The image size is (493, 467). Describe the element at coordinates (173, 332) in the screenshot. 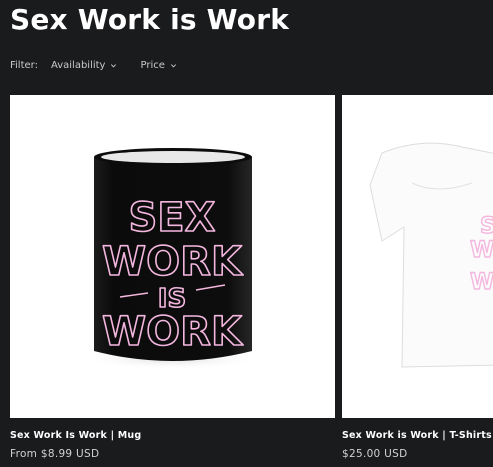

I see `mug-art-line-4: WORK` at that location.